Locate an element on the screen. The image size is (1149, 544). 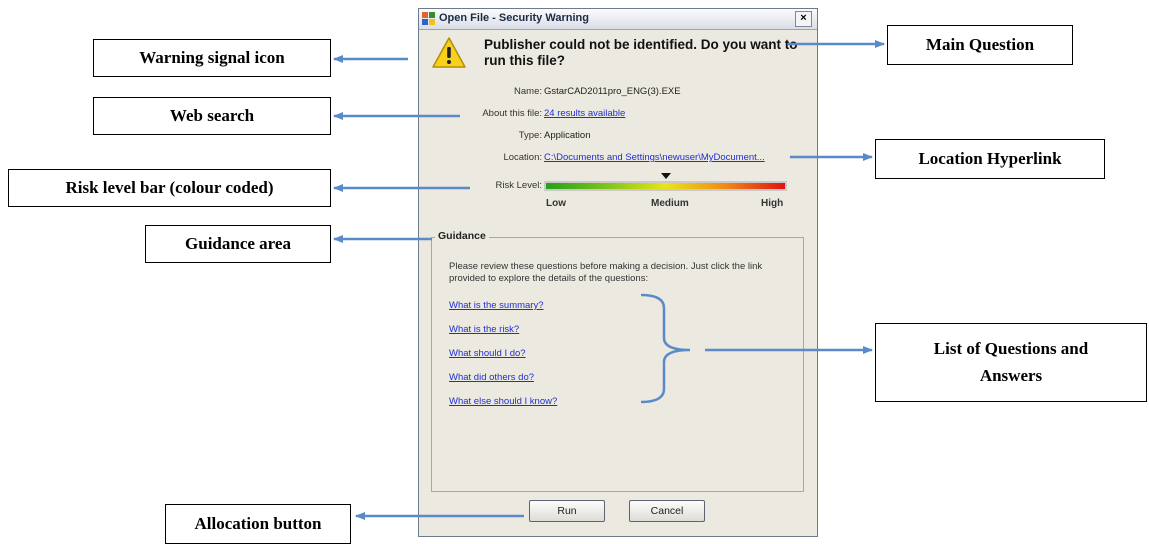
guidance-area-callout: Guidance area is located at coordinates (238, 244).